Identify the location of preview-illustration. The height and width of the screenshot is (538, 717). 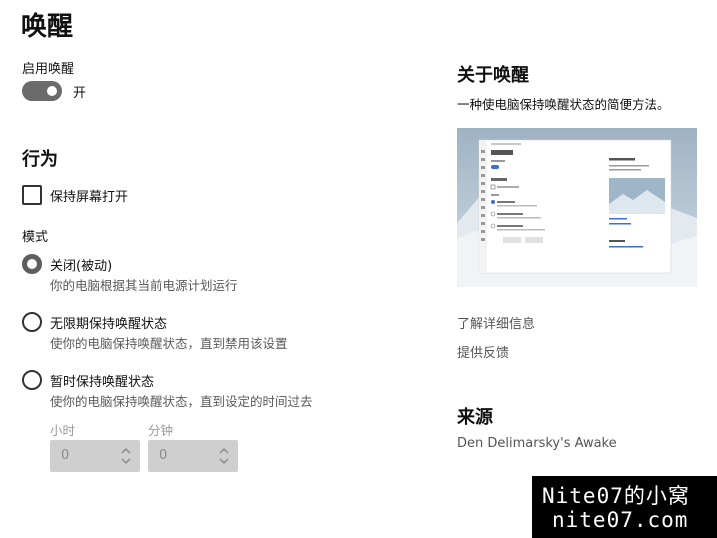
(577, 213).